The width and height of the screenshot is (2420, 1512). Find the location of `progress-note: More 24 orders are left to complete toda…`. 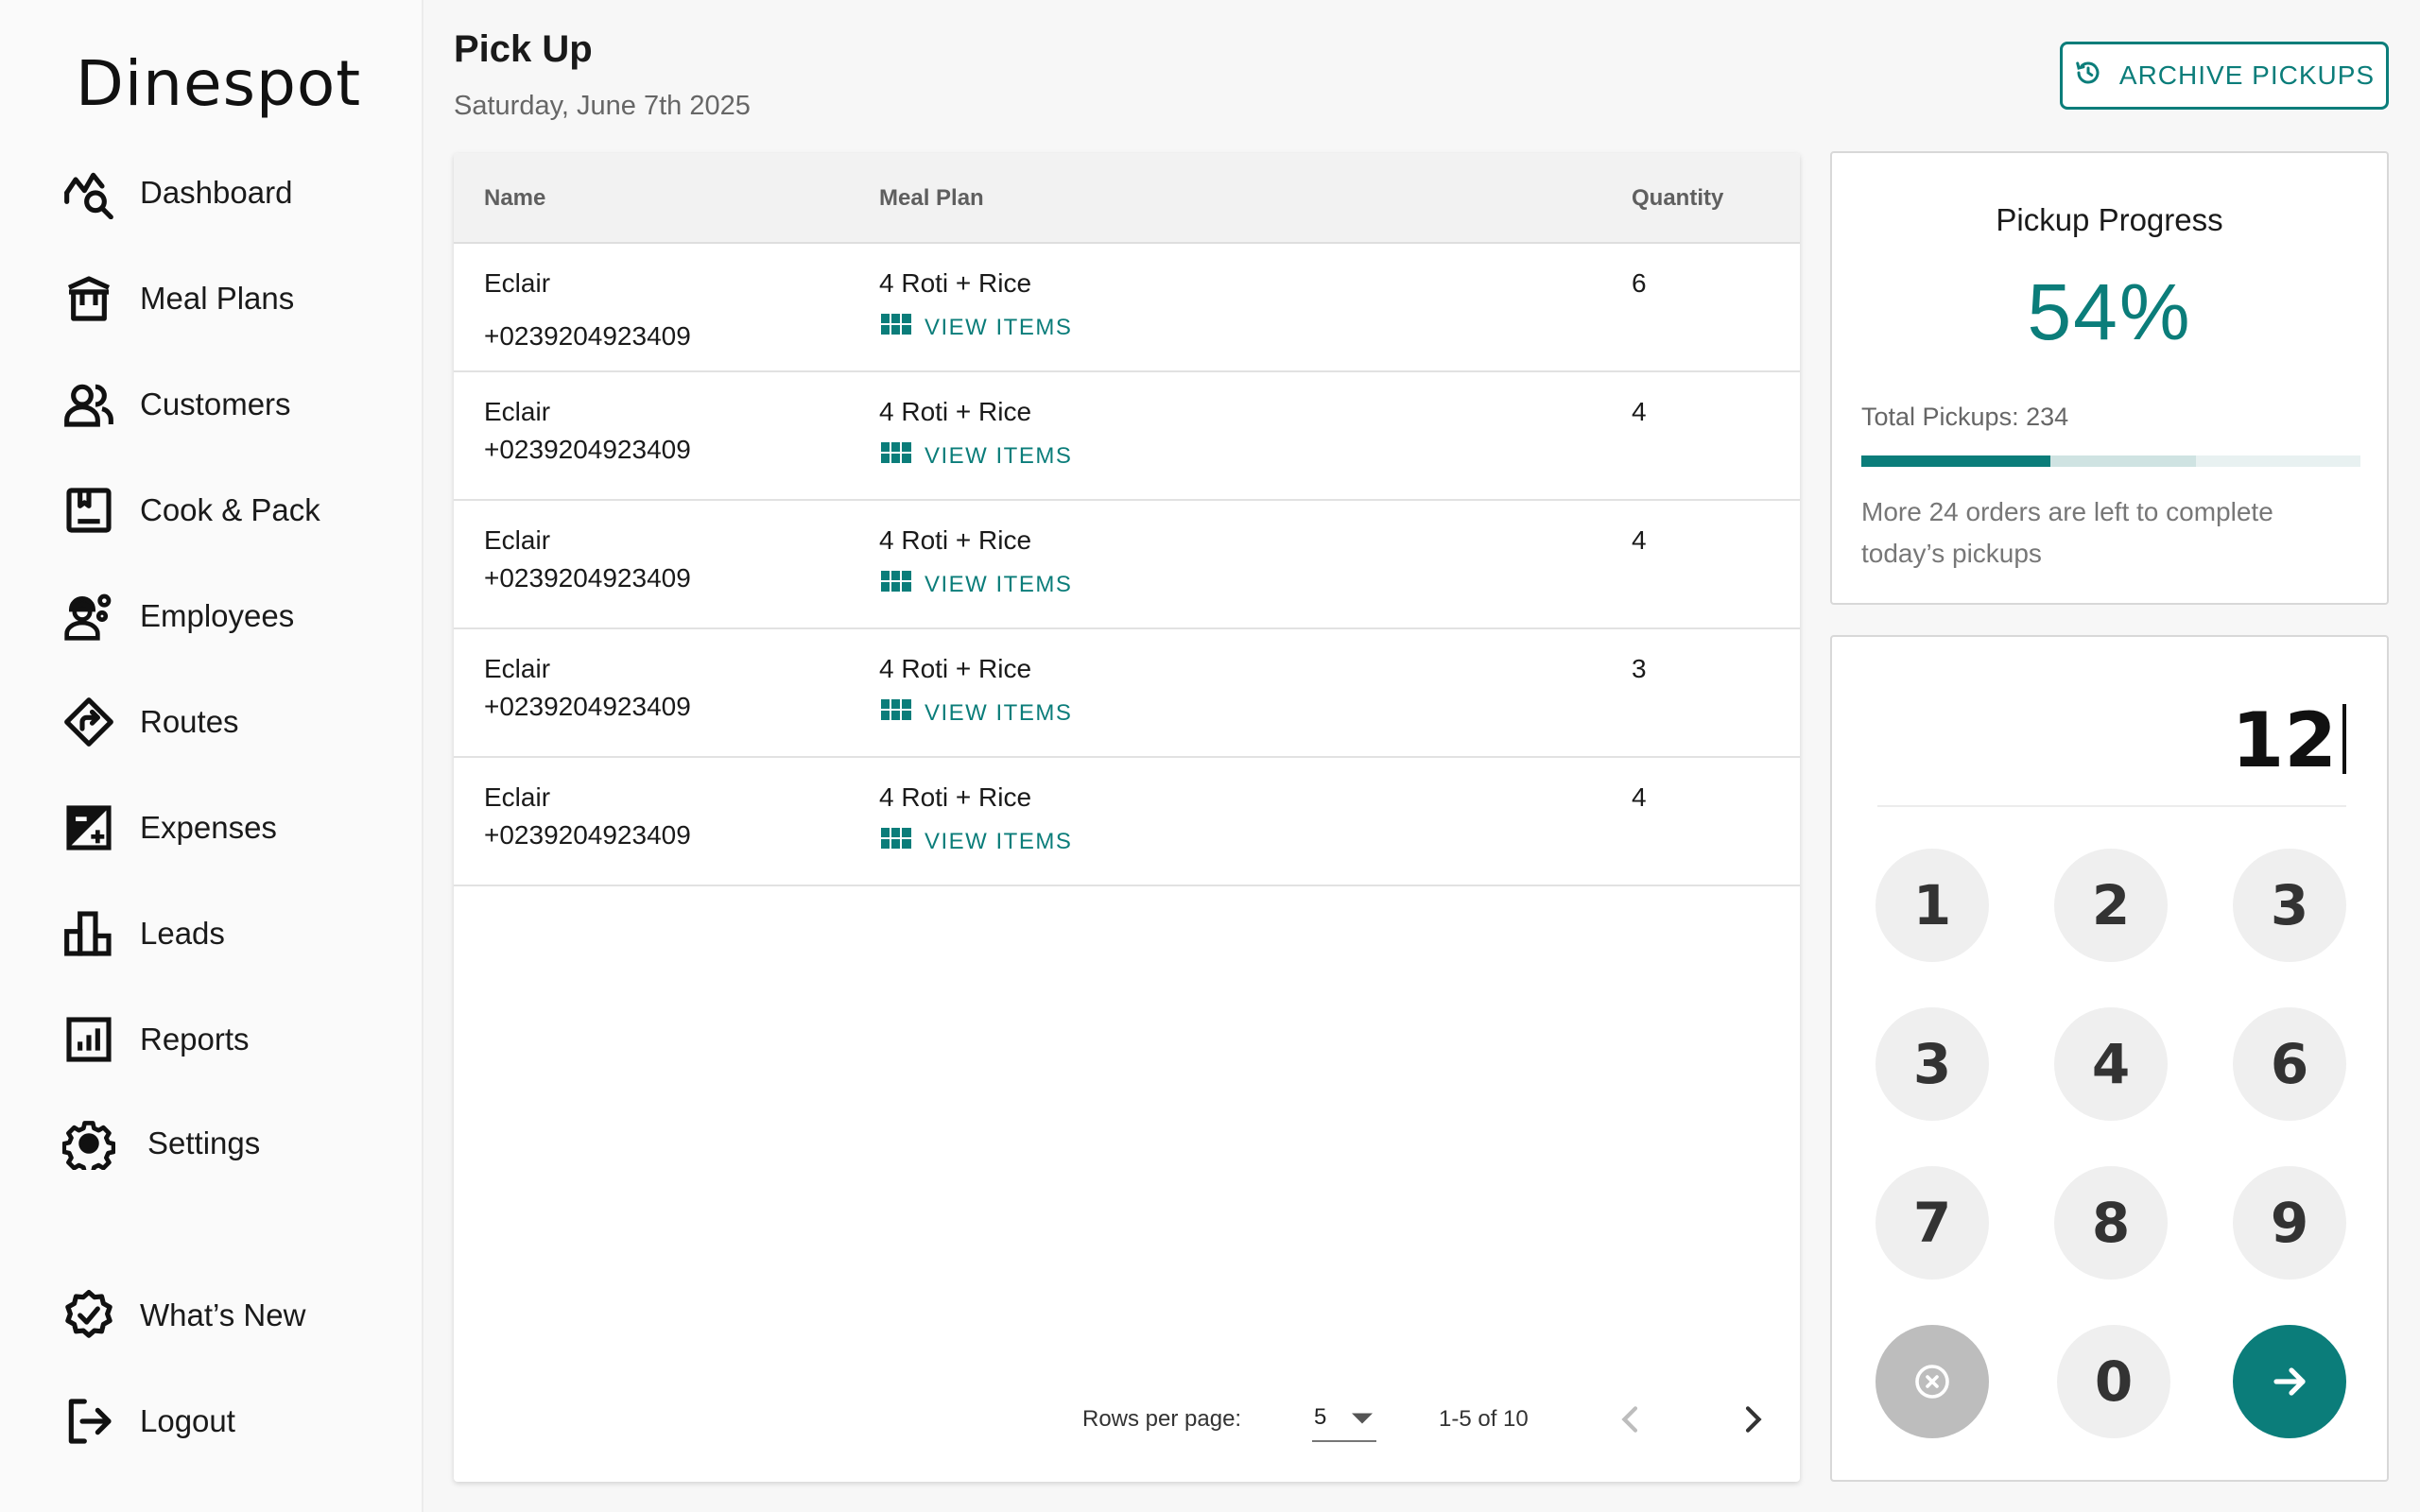

progress-note: More 24 orders are left to complete toda… is located at coordinates (2067, 532).